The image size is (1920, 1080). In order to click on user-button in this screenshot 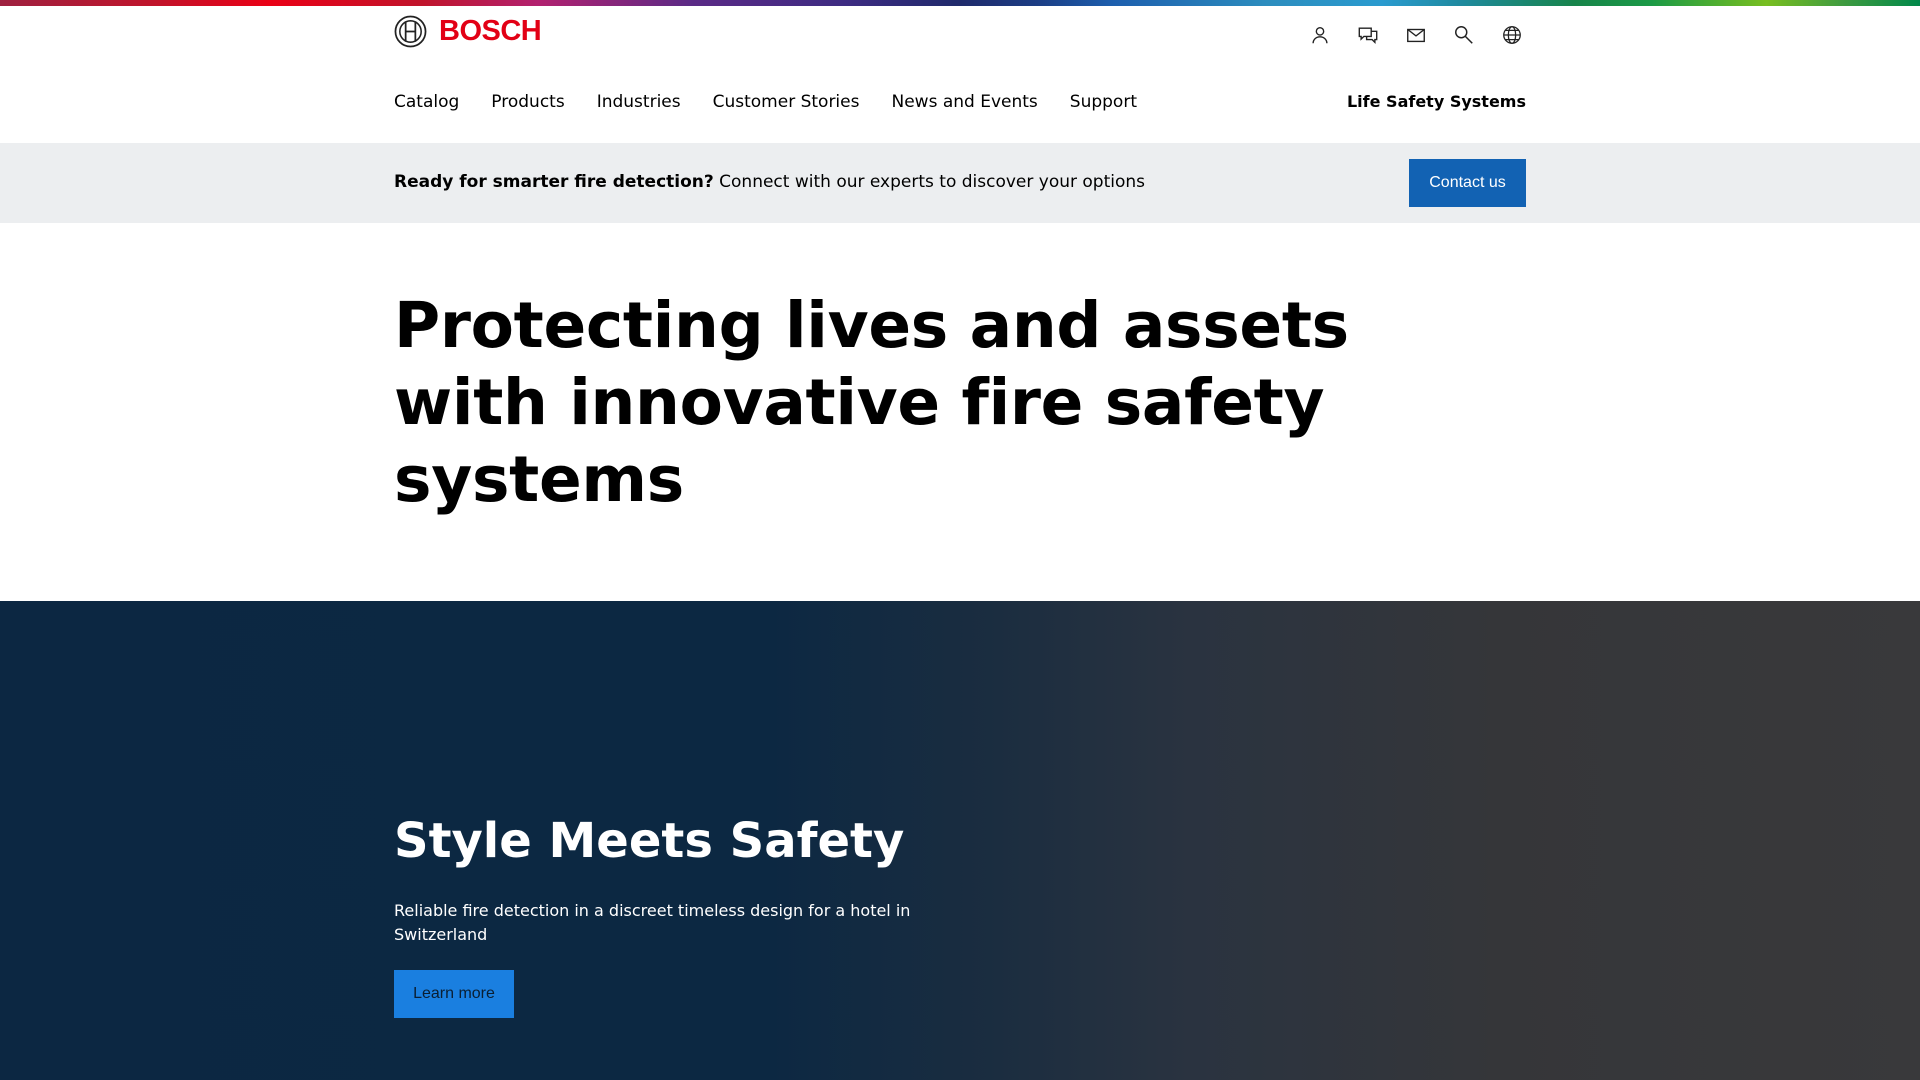, I will do `click(1320, 35)`.